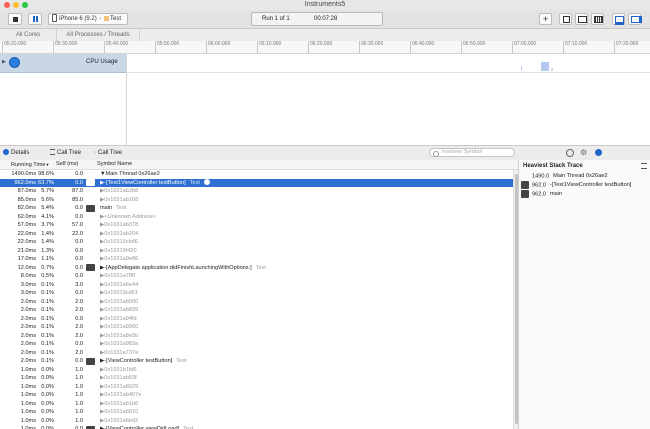  Describe the element at coordinates (206, 182) in the screenshot. I see `focus-arrow-icon` at that location.